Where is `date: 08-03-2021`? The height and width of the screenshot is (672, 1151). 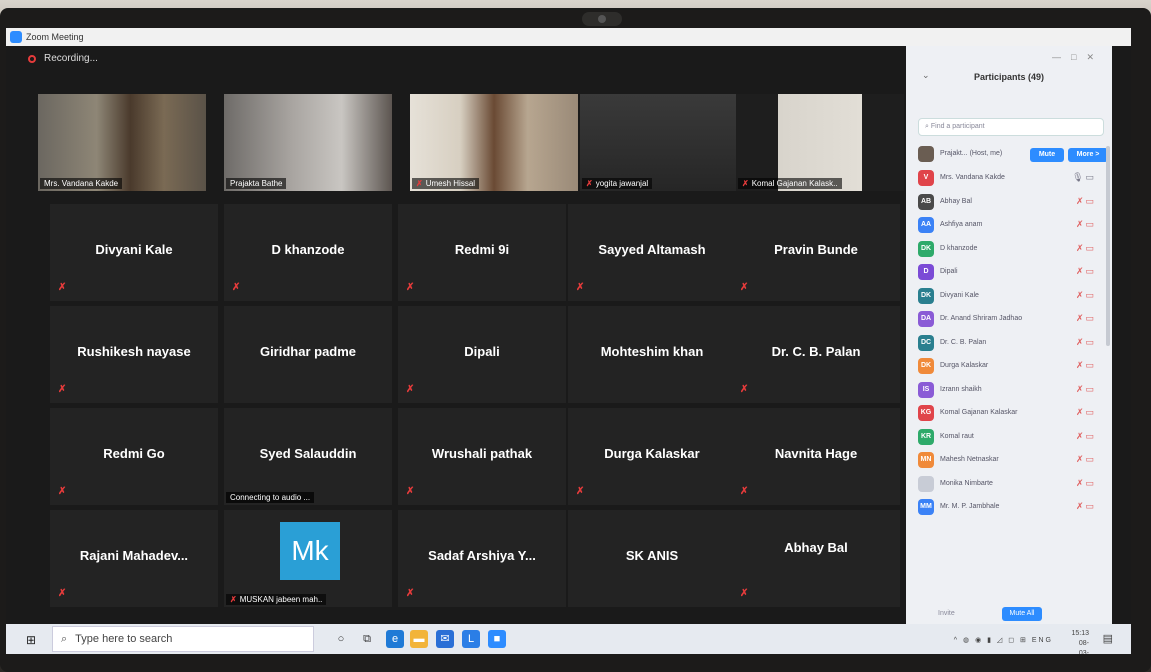
date: 08-03-2021 is located at coordinates (1083, 647).